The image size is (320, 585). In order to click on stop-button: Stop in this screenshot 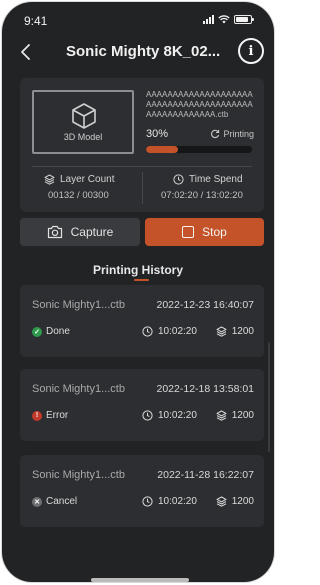, I will do `click(204, 232)`.